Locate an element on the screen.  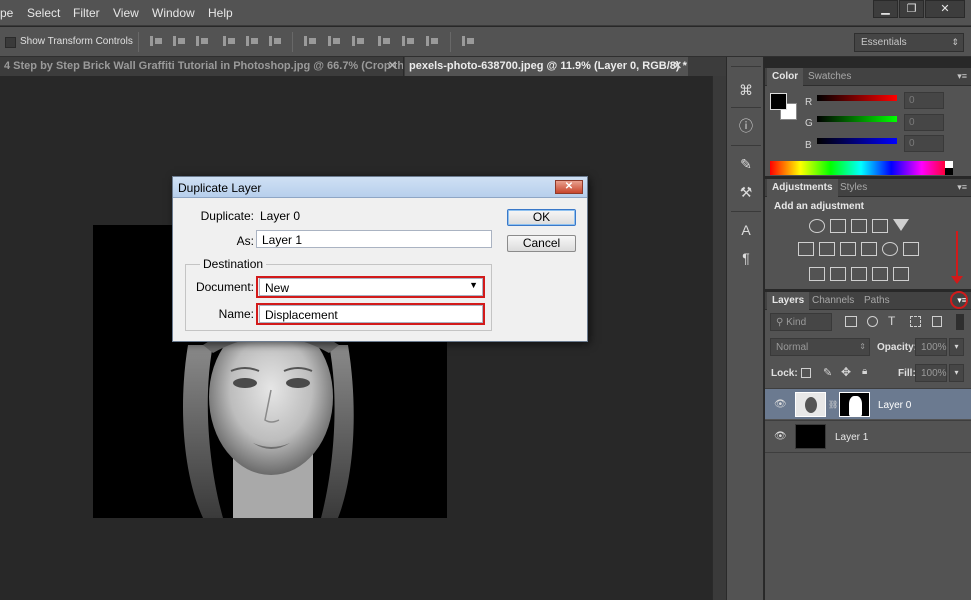
fill-dropdown-icon: ▾ is located at coordinates (956, 373).